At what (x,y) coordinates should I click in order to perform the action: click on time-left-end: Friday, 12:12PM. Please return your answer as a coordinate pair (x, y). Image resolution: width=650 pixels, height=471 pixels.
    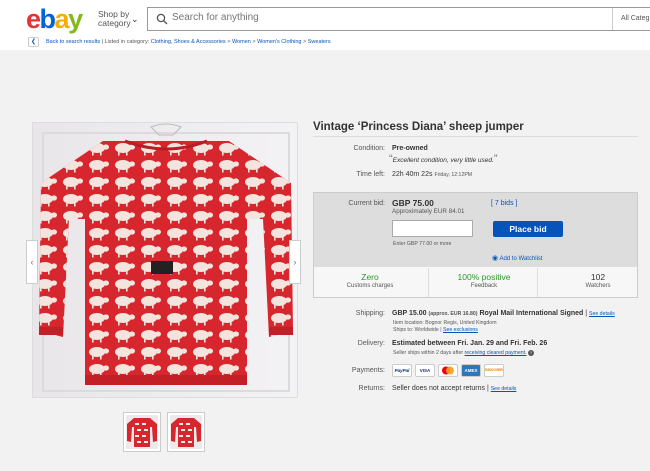
    Looking at the image, I should click on (453, 175).